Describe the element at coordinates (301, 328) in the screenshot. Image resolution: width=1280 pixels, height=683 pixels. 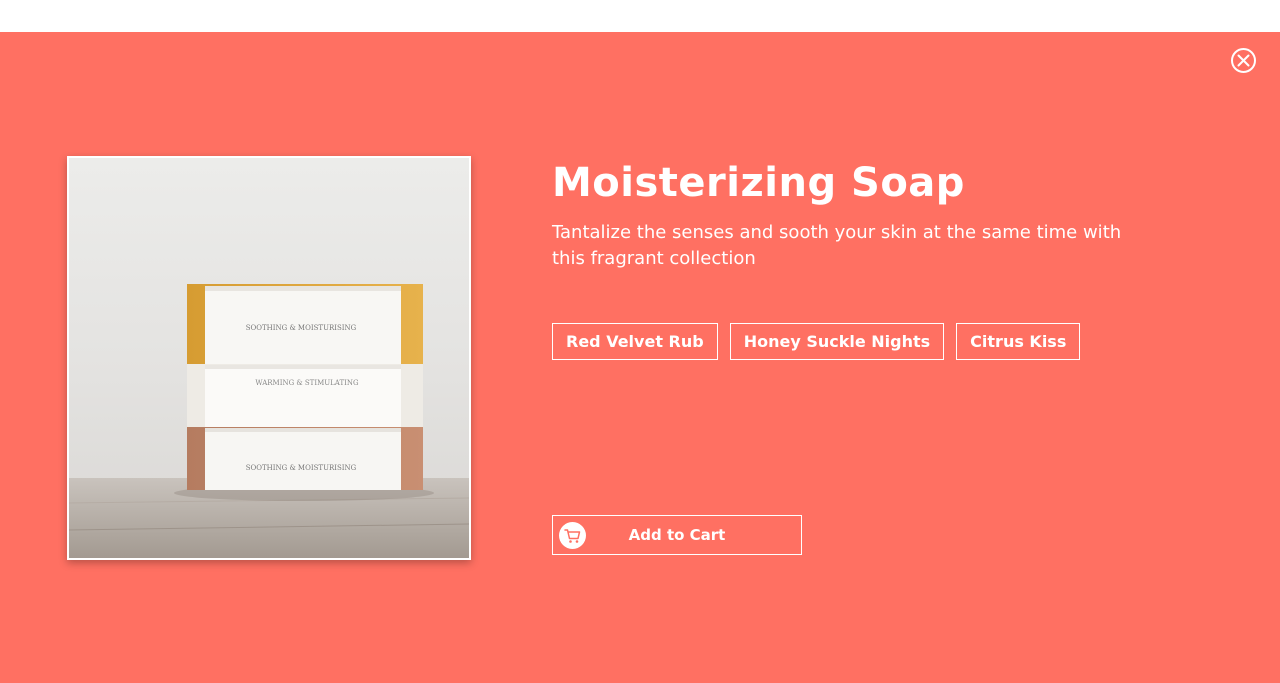
I see `soap-label-top: SOOTHING & MOISTURISING` at that location.